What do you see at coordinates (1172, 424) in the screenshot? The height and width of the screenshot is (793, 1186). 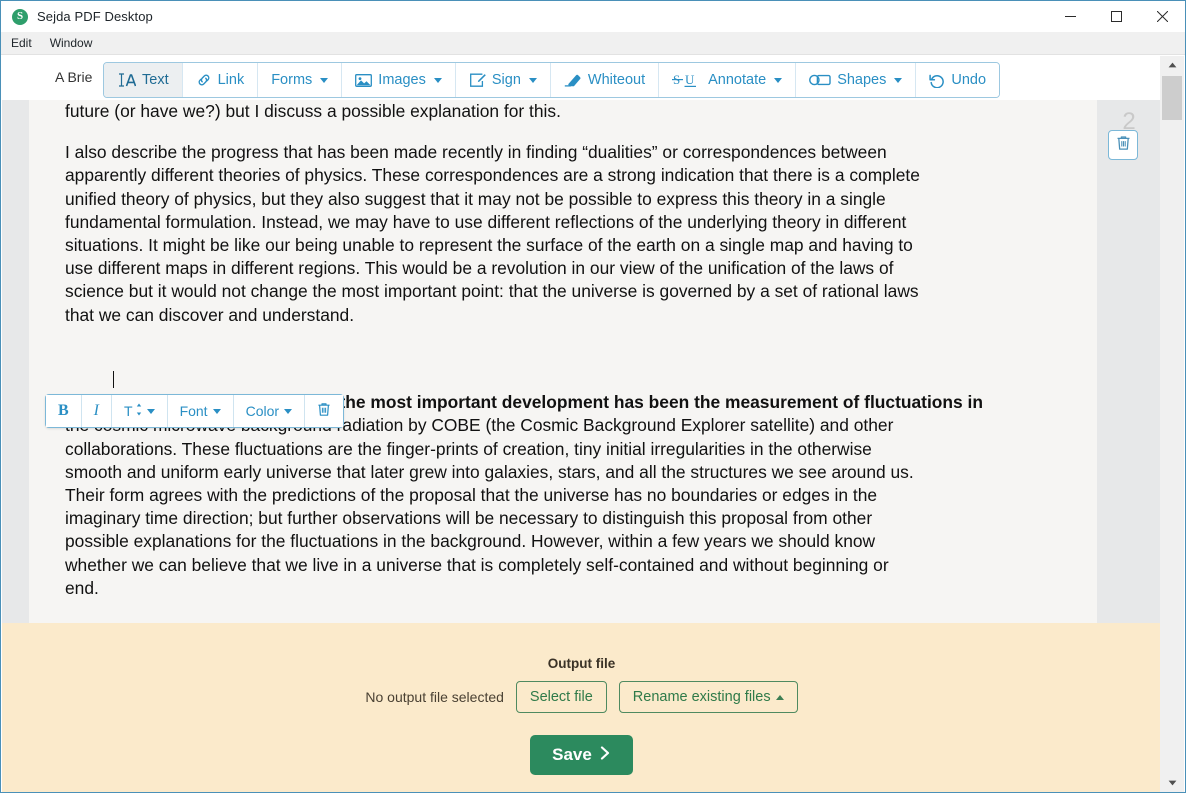 I see `window-scrollbar` at bounding box center [1172, 424].